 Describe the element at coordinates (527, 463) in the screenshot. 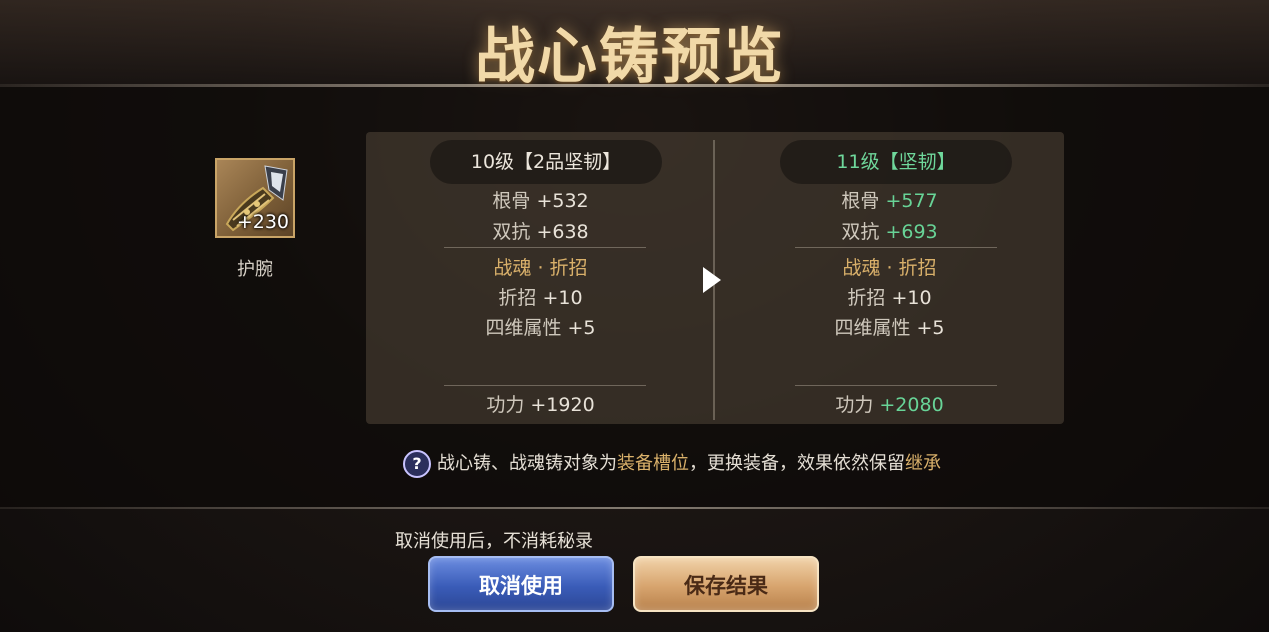

I see `hint-text: 战心铸、战魂铸对象为` at that location.